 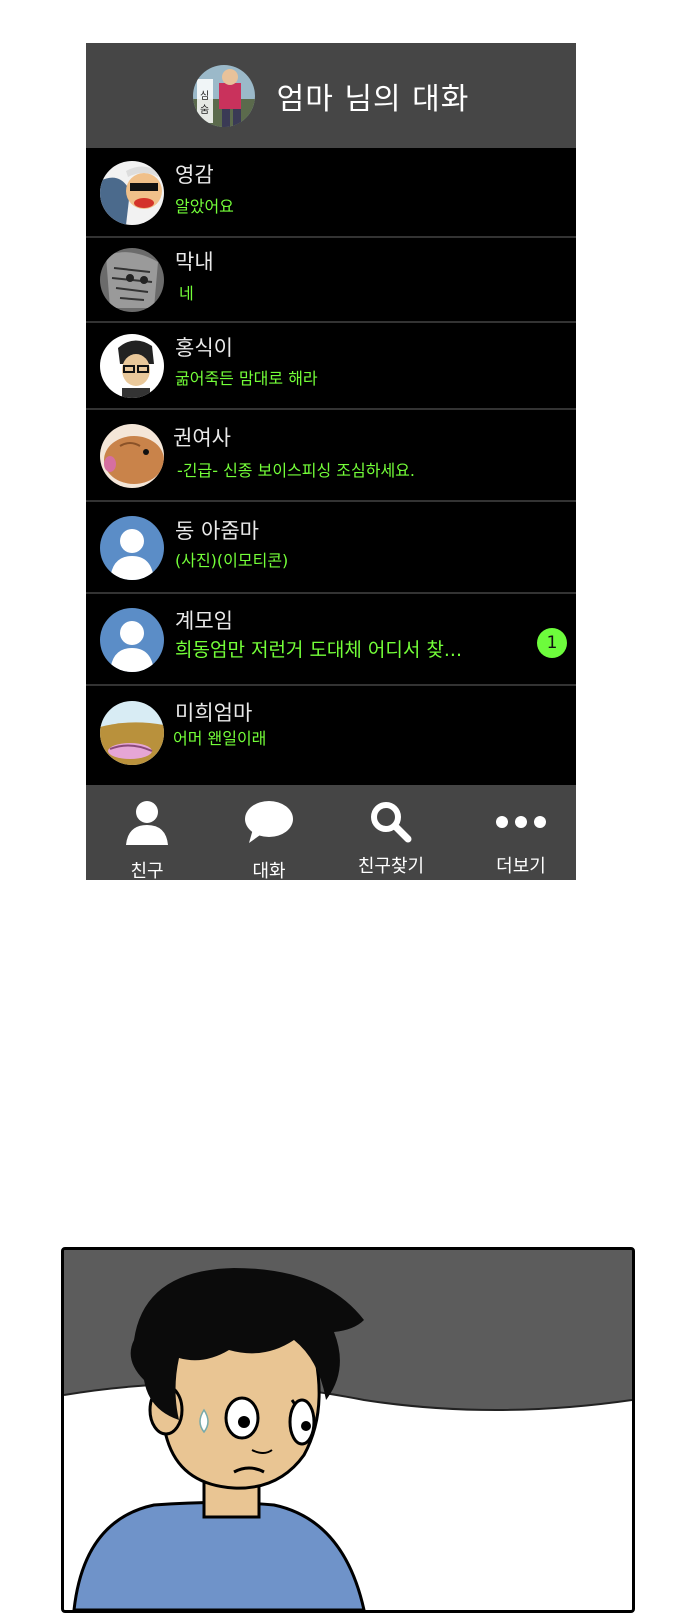 I want to click on tab-find-friends: 친구찾기, so click(x=391, y=832).